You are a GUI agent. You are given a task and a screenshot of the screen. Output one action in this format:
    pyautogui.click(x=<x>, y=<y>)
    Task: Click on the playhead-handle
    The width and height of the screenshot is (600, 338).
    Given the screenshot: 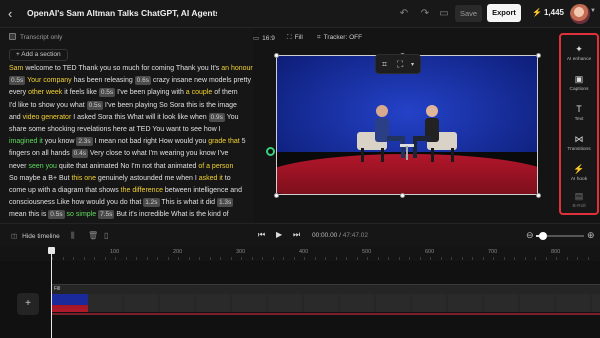 What is the action you would take?
    pyautogui.click(x=51, y=250)
    